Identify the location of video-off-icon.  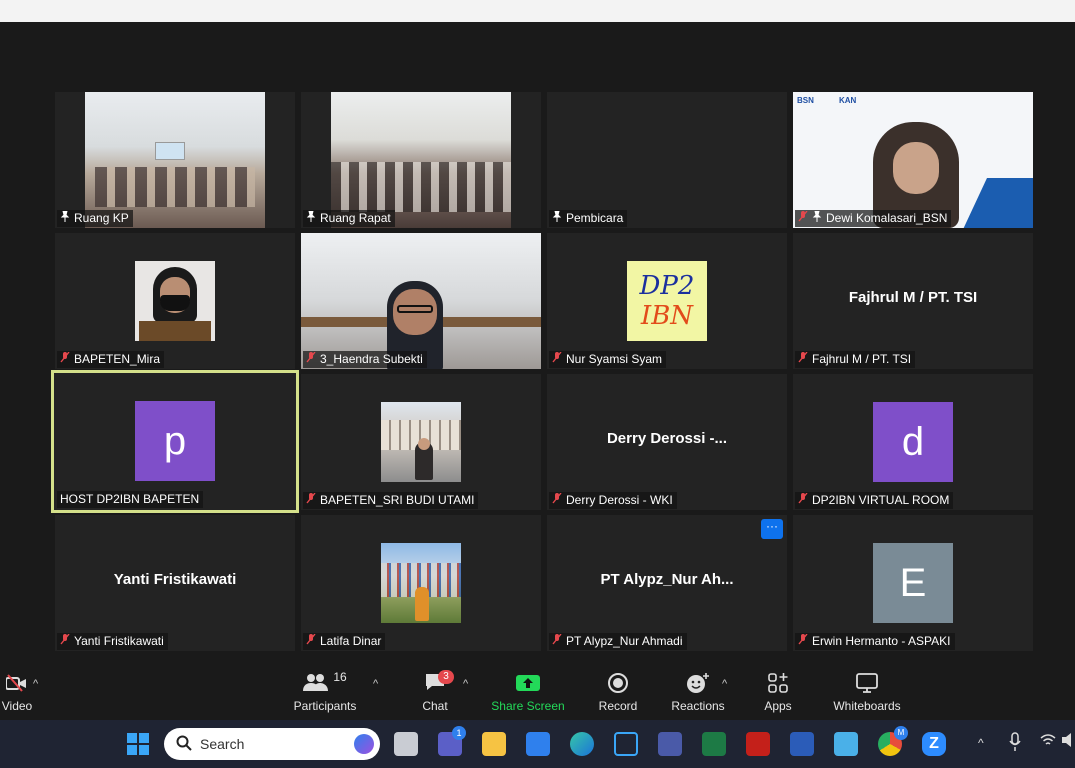
(17, 683).